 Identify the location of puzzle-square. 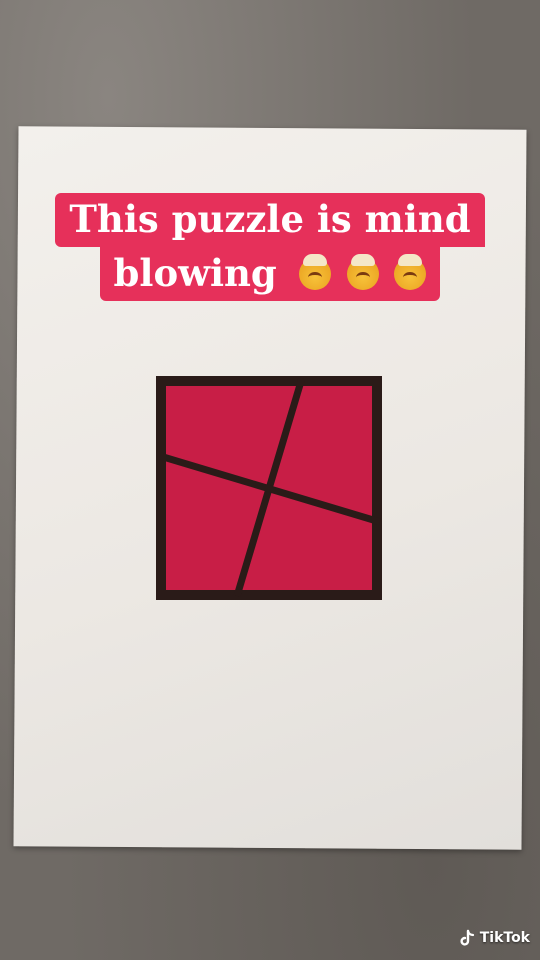
(269, 488).